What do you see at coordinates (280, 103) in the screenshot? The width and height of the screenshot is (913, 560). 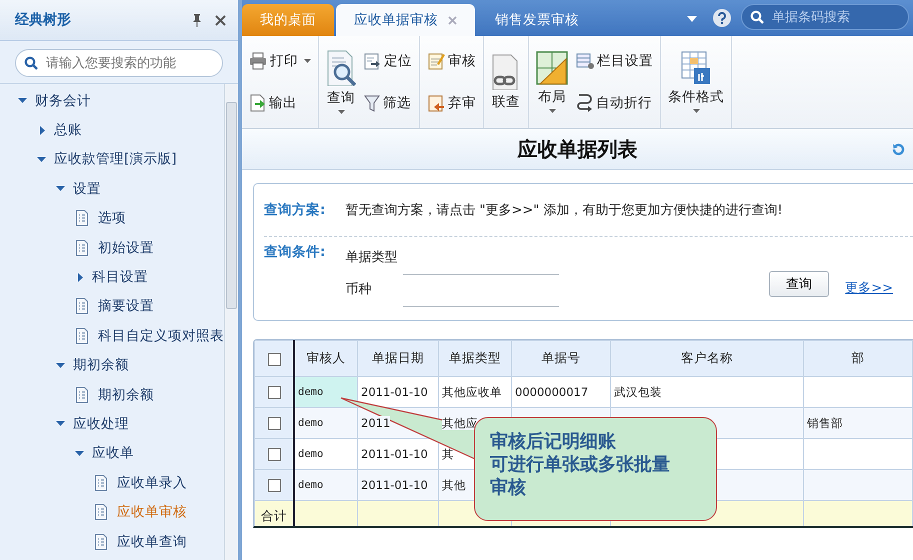 I see `toolbar-button: 输出` at bounding box center [280, 103].